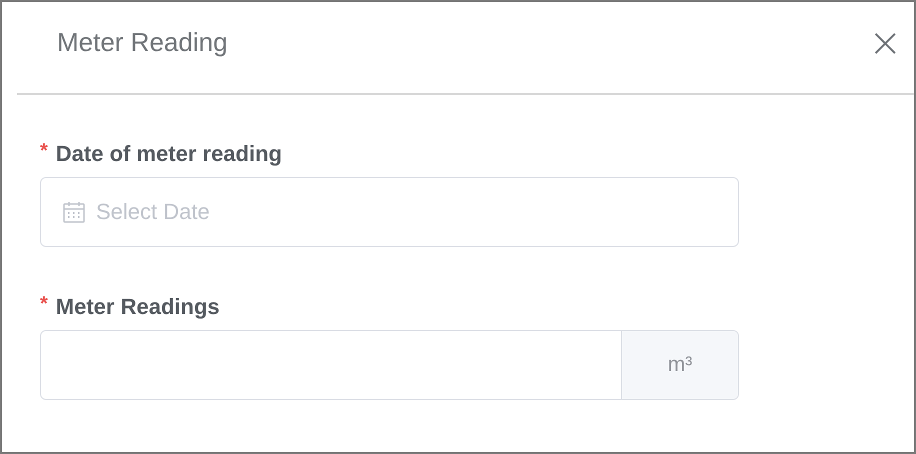  What do you see at coordinates (142, 42) in the screenshot?
I see `dialog-title: Meter Reading` at bounding box center [142, 42].